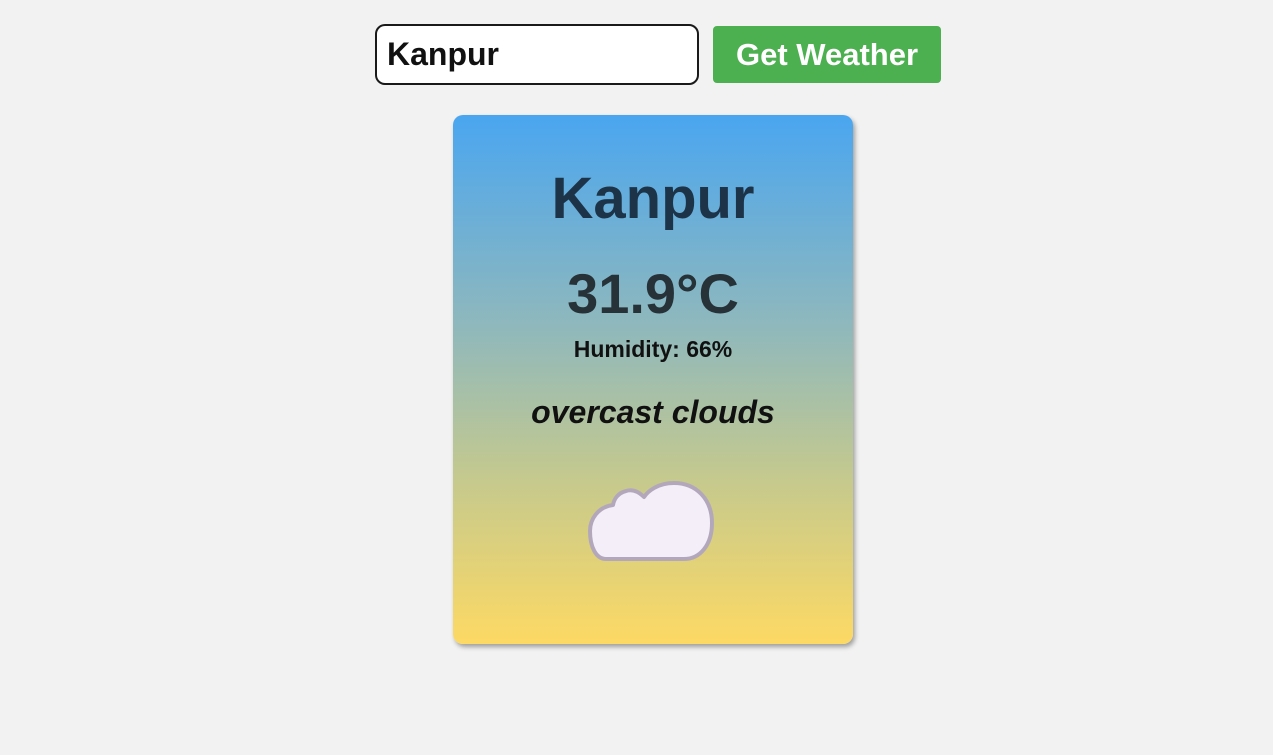 This screenshot has width=1273, height=755. I want to click on weather-description: overcast clouds, so click(653, 412).